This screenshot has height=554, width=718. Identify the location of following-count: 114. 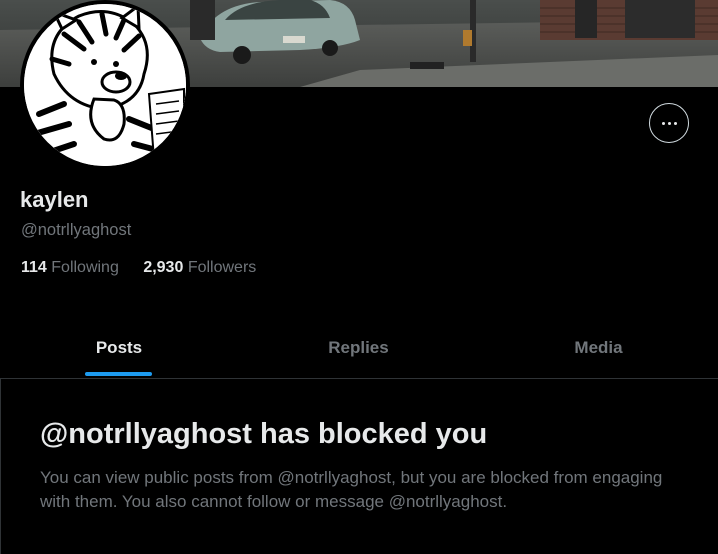
(34, 267).